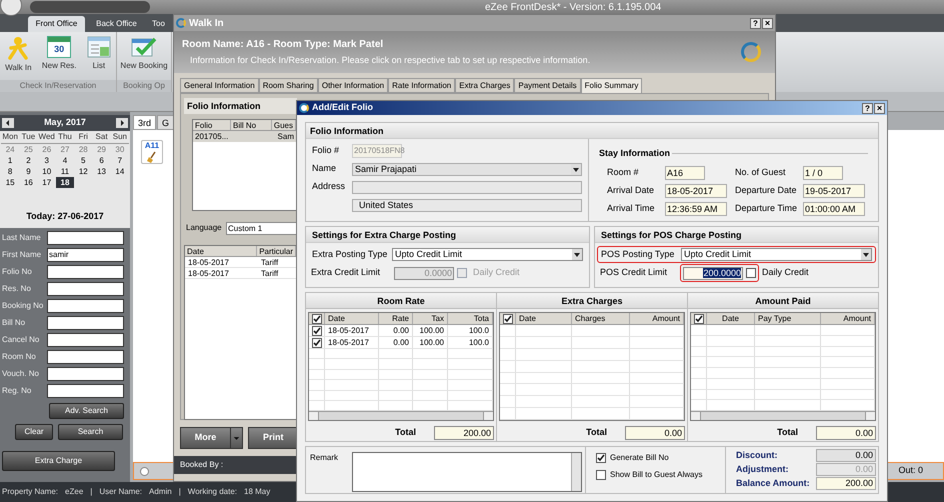 The image size is (944, 502). What do you see at coordinates (116, 24) in the screenshot?
I see `ribbon-tab: Back Office` at bounding box center [116, 24].